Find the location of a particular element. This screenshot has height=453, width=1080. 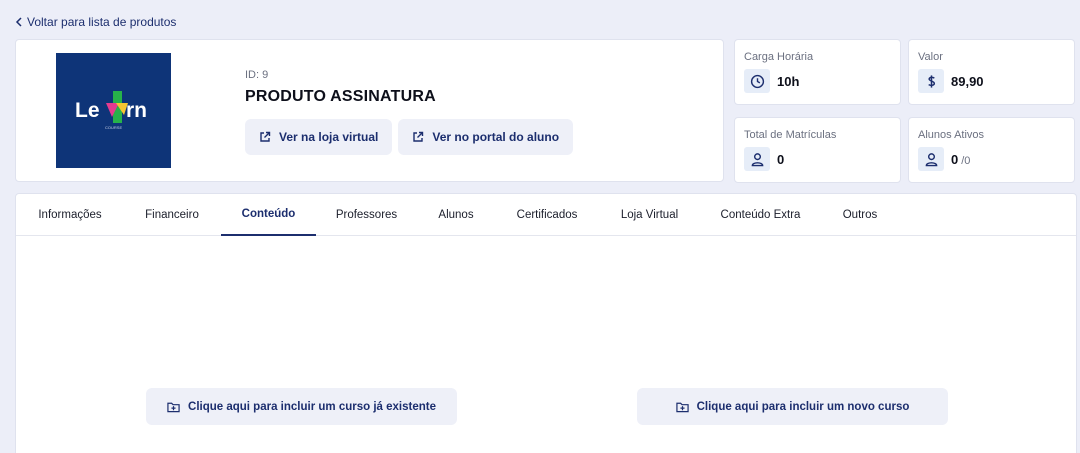

svg-text: COURSE is located at coordinates (113, 127).